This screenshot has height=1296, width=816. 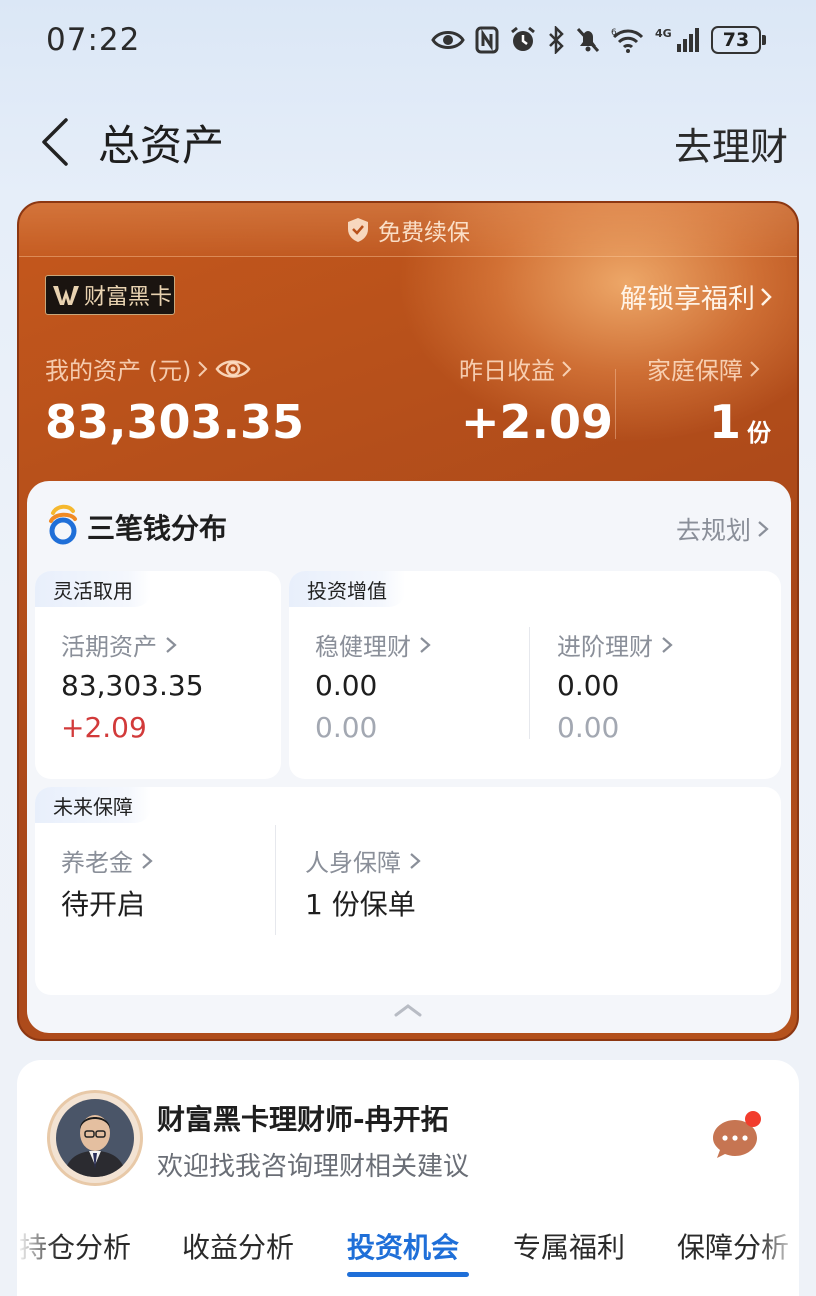 I want to click on battery-icon: 73, so click(x=738, y=40).